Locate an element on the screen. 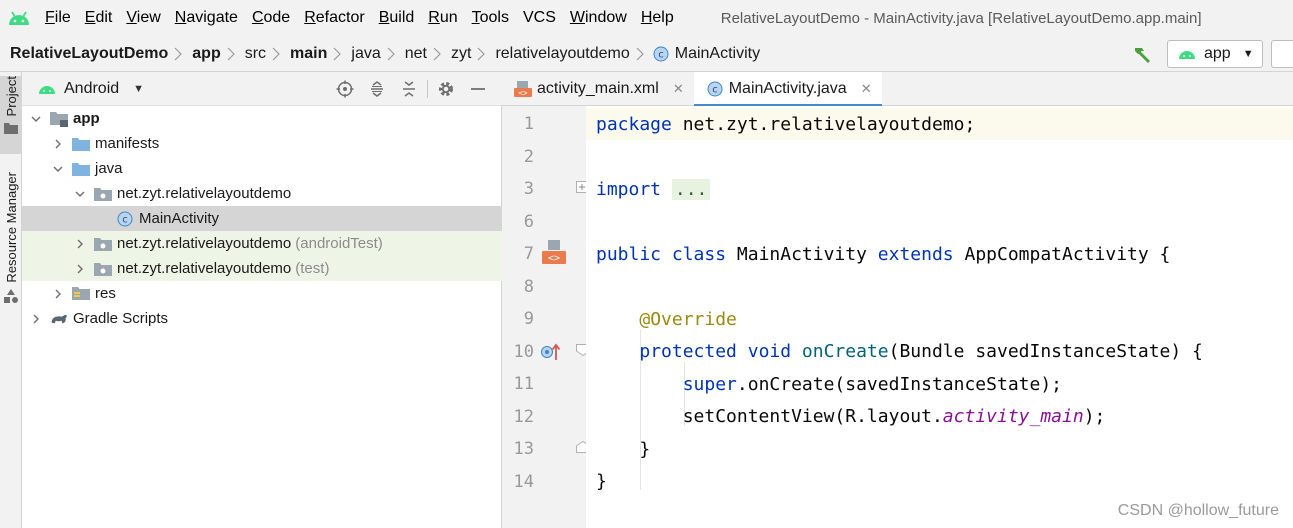 The image size is (1293, 528). menu-label: VCS is located at coordinates (539, 17).